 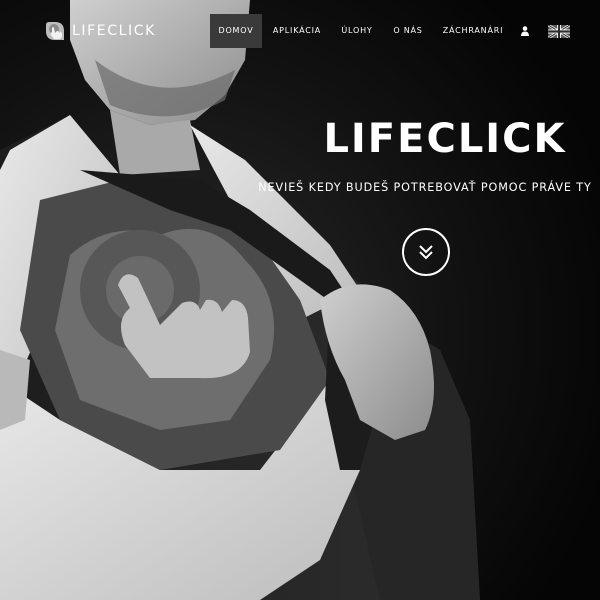 I want to click on nav-item-aplikacia: APLIKÁCIA, so click(x=297, y=31).